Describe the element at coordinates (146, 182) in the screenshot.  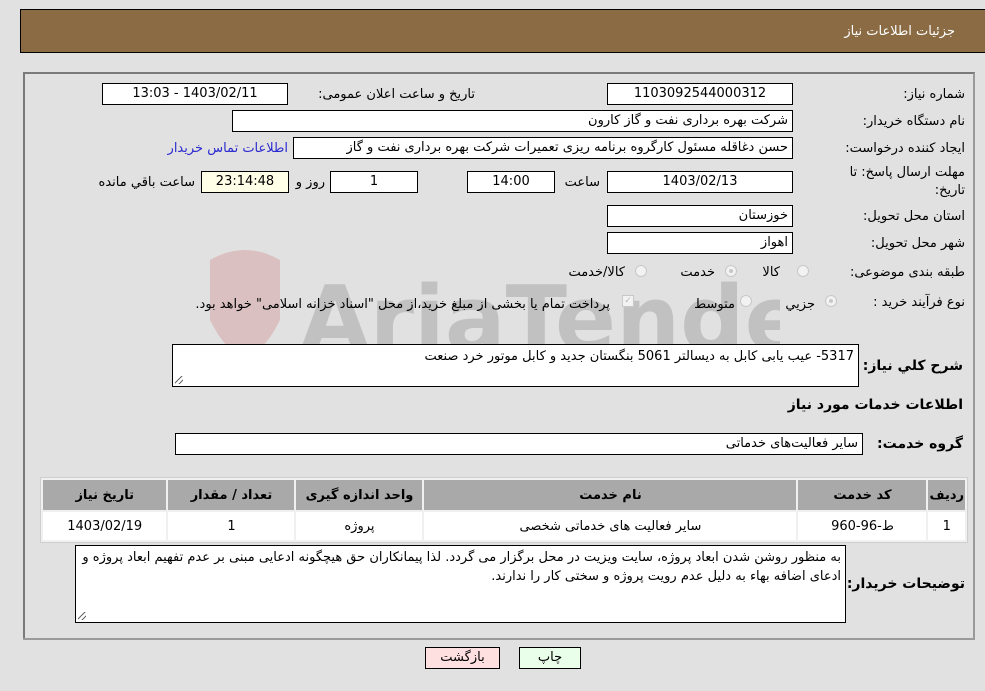
I see `remaining-label: ساعت باقي مانده` at that location.